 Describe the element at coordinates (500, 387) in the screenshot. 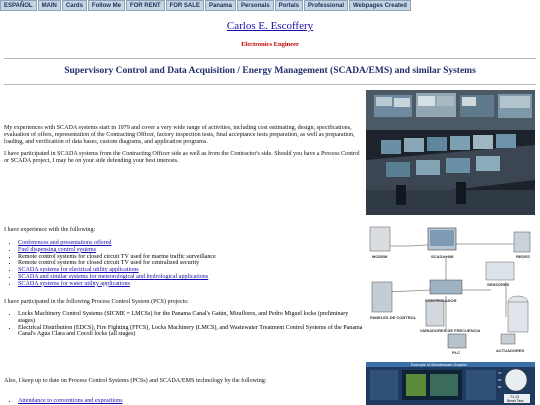

I see `tick-50: 50` at that location.